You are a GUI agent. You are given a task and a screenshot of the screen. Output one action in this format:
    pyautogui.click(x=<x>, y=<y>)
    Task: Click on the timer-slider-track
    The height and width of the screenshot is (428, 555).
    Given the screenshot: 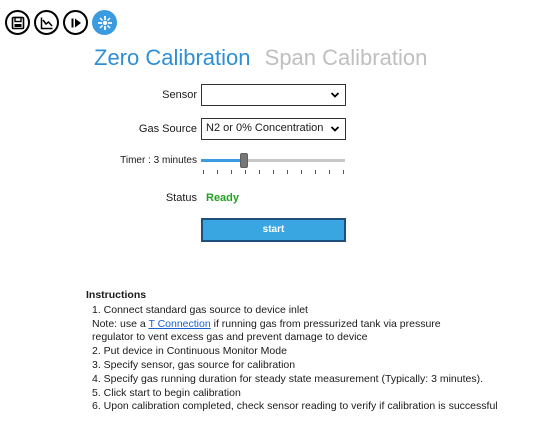 What is the action you would take?
    pyautogui.click(x=294, y=160)
    